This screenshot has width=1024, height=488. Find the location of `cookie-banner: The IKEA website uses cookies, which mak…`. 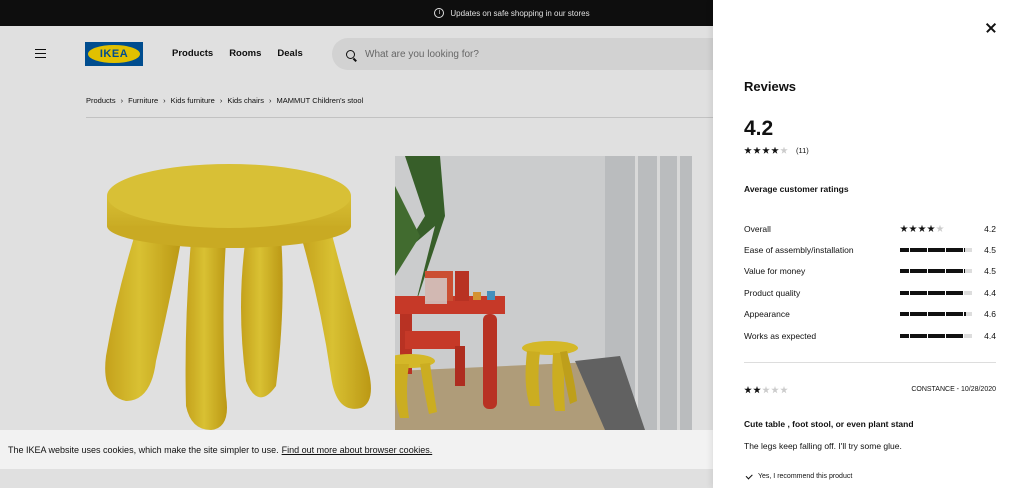

cookie-banner: The IKEA website uses cookies, which mak… is located at coordinates (356, 449).